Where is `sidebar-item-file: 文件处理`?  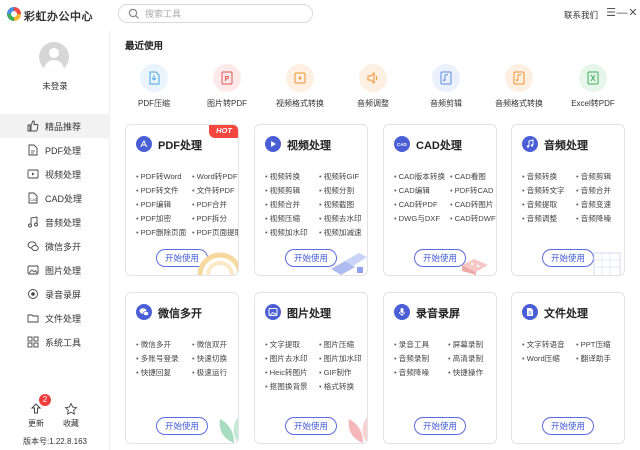 sidebar-item-file: 文件处理 is located at coordinates (55, 318).